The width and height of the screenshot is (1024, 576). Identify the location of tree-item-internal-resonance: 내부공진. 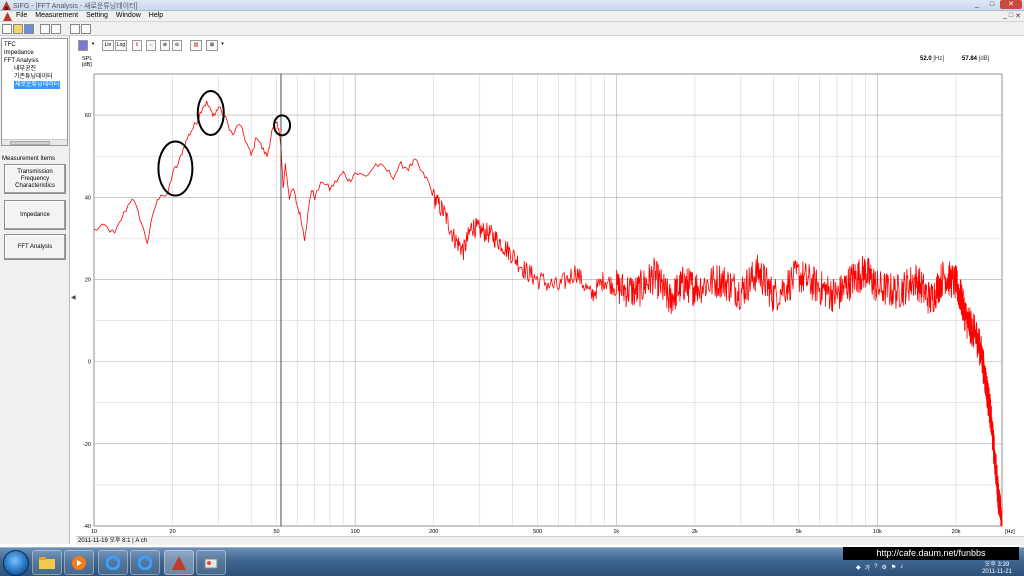
(25, 69).